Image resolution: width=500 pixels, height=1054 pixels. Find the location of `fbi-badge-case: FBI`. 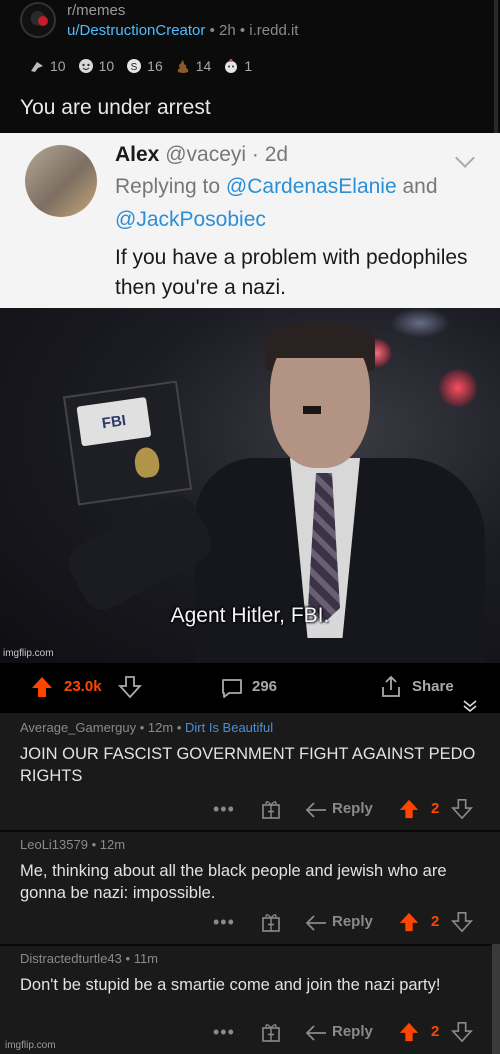

fbi-badge-case: FBI is located at coordinates (127, 443).